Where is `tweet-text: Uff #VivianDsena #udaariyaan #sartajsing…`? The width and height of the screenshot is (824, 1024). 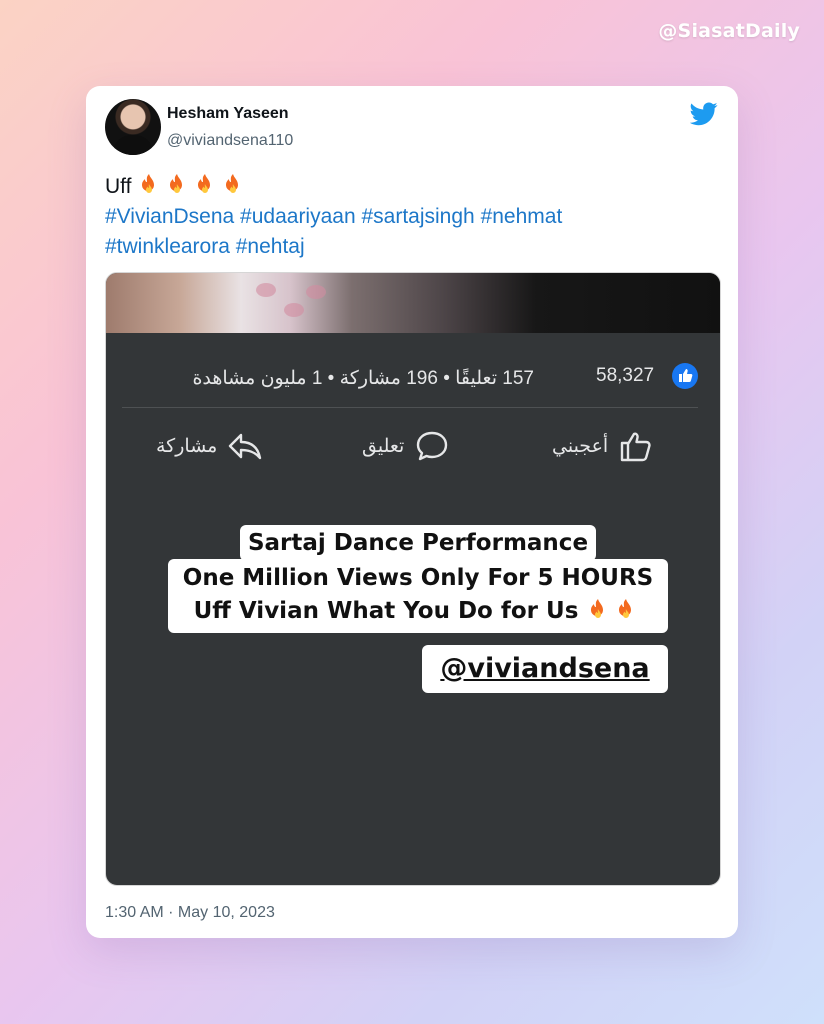 tweet-text: Uff #VivianDsena #udaariyaan #sartajsing… is located at coordinates (410, 217).